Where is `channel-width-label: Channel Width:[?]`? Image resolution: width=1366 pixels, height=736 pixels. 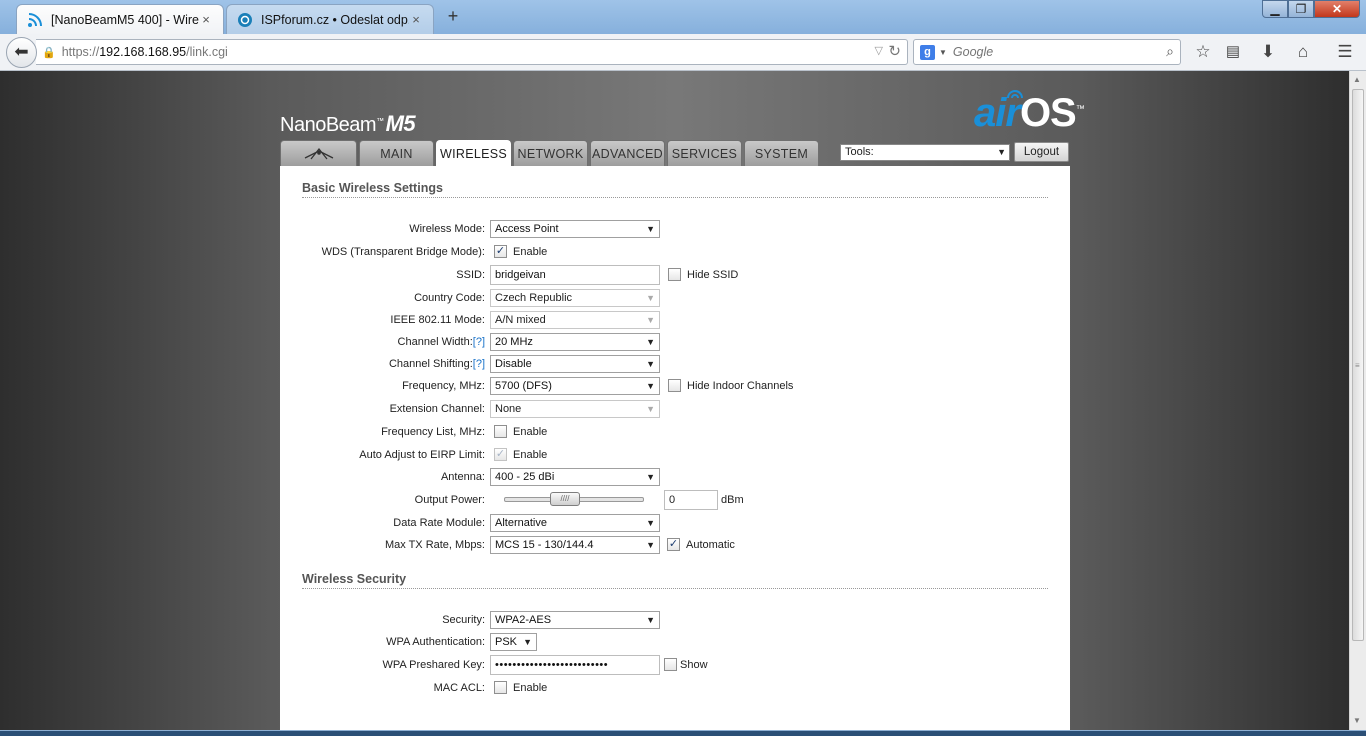
channel-width-label: Channel Width:[?] is located at coordinates (441, 342).